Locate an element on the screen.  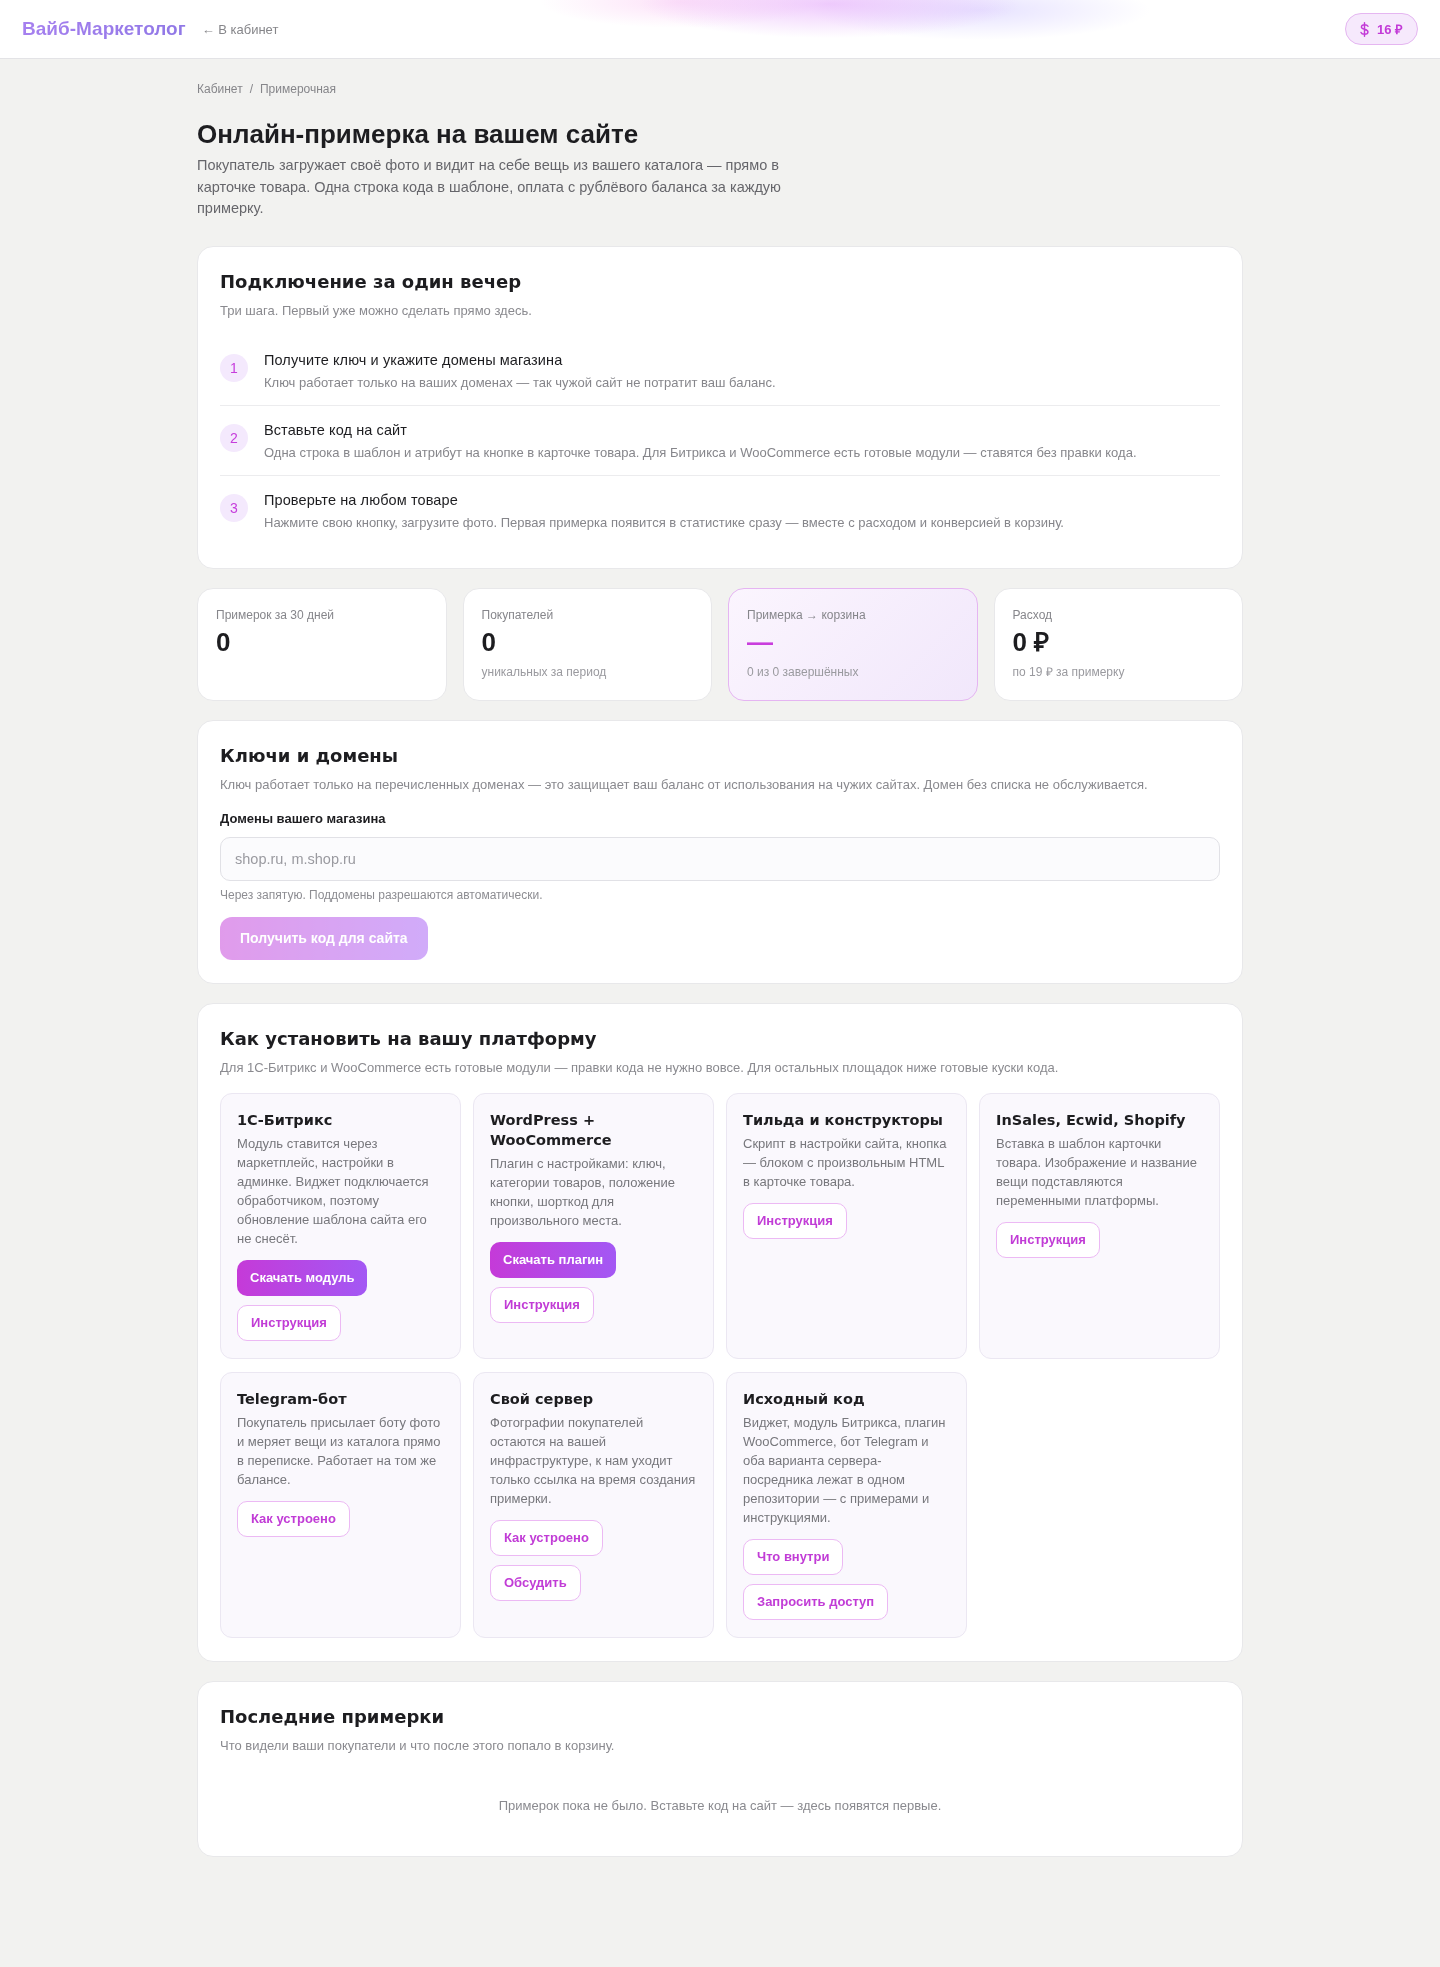
stat-note: 0 из 0 завершённых is located at coordinates (803, 671).